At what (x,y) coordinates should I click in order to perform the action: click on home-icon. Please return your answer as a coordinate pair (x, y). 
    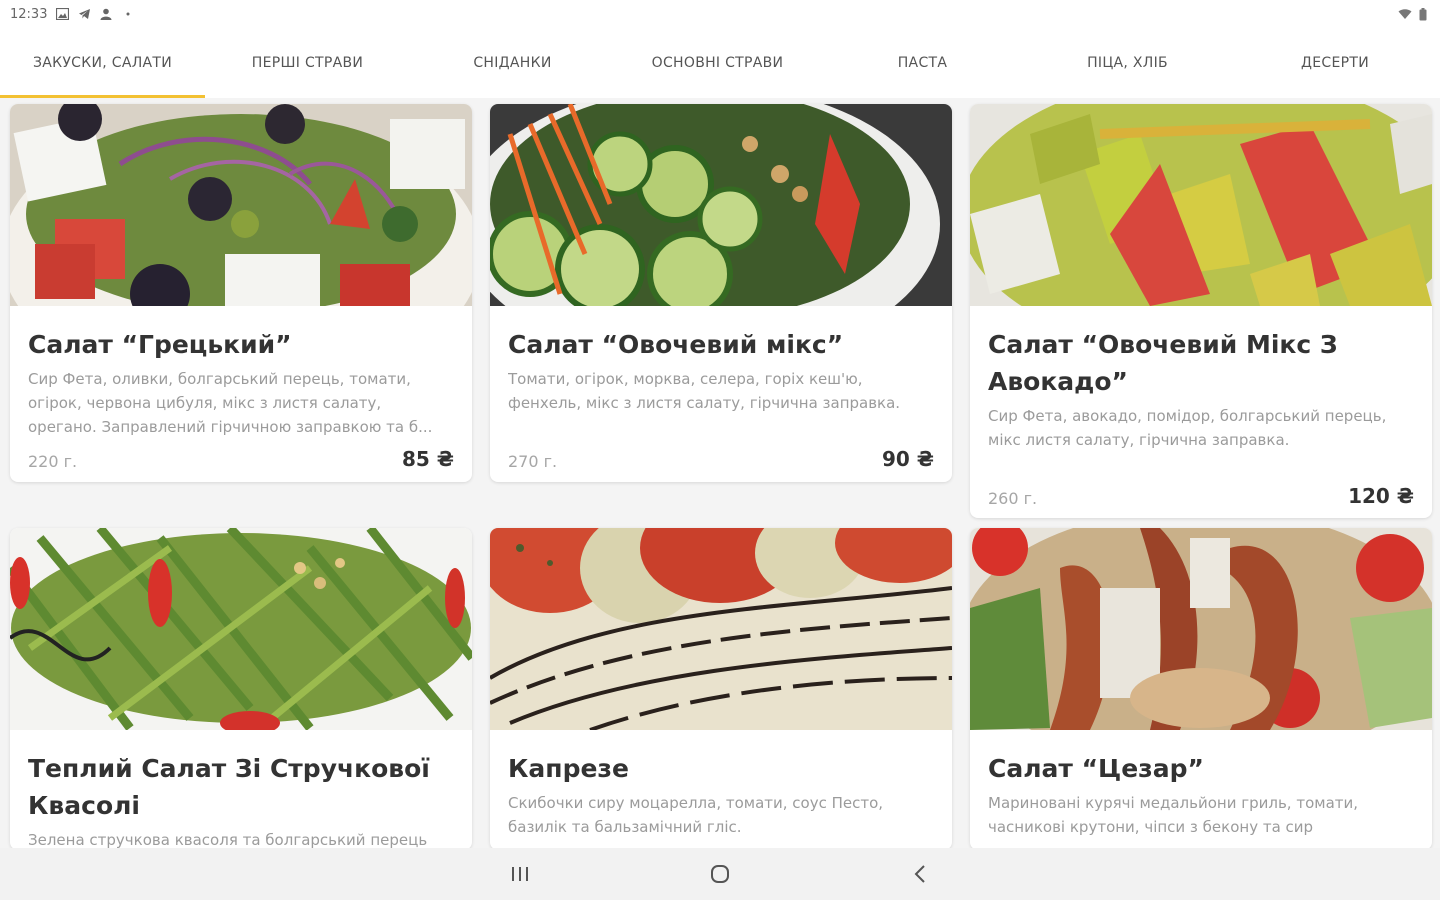
    Looking at the image, I should click on (720, 874).